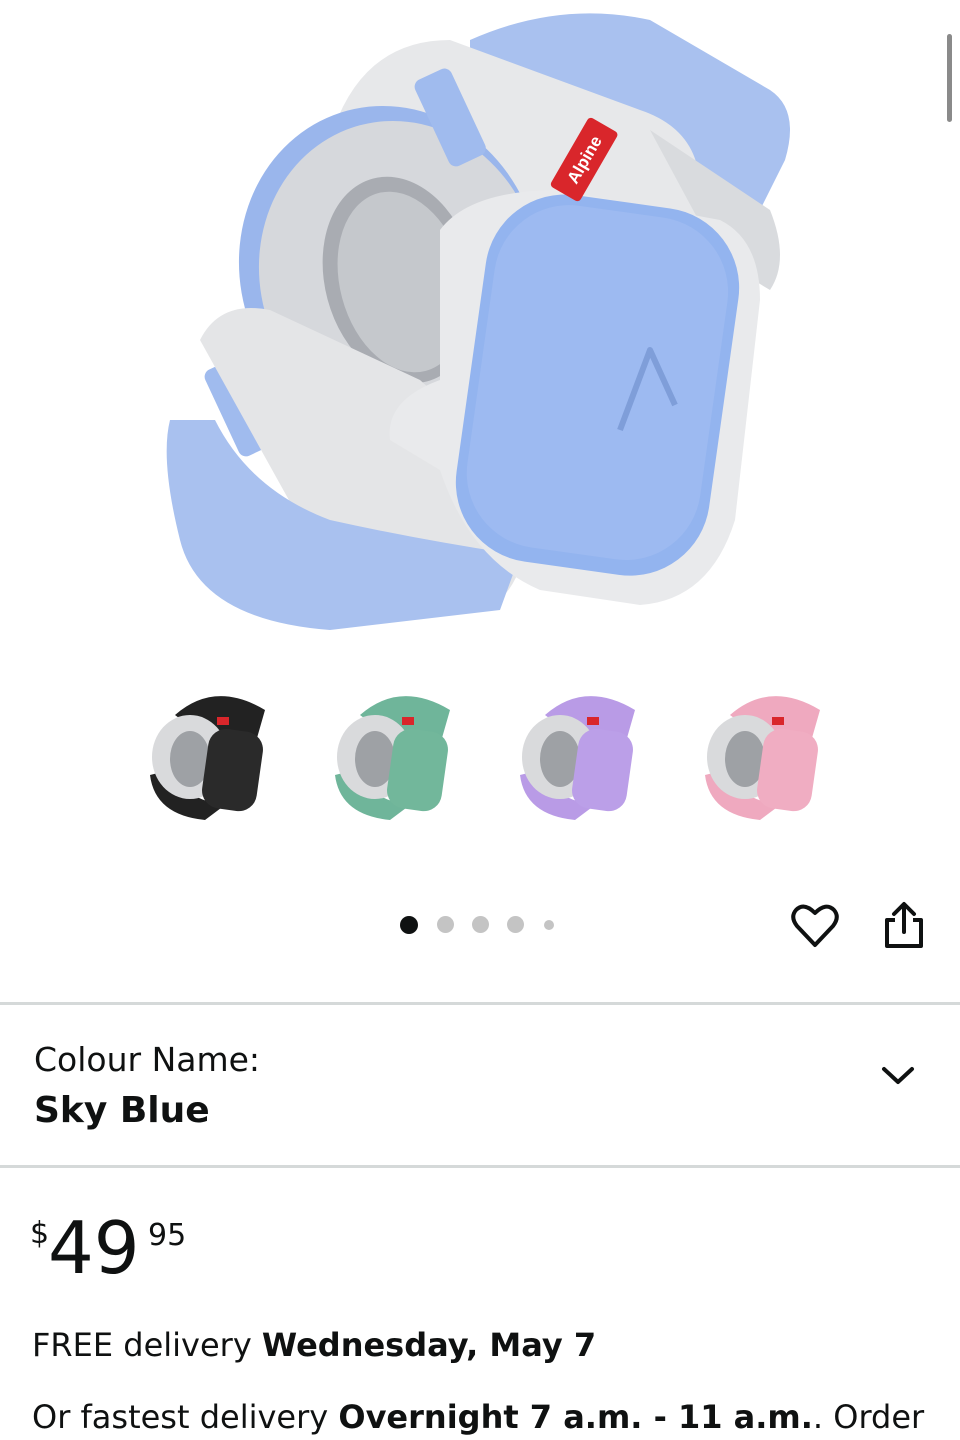  Describe the element at coordinates (815, 926) in the screenshot. I see `heart-icon` at that location.